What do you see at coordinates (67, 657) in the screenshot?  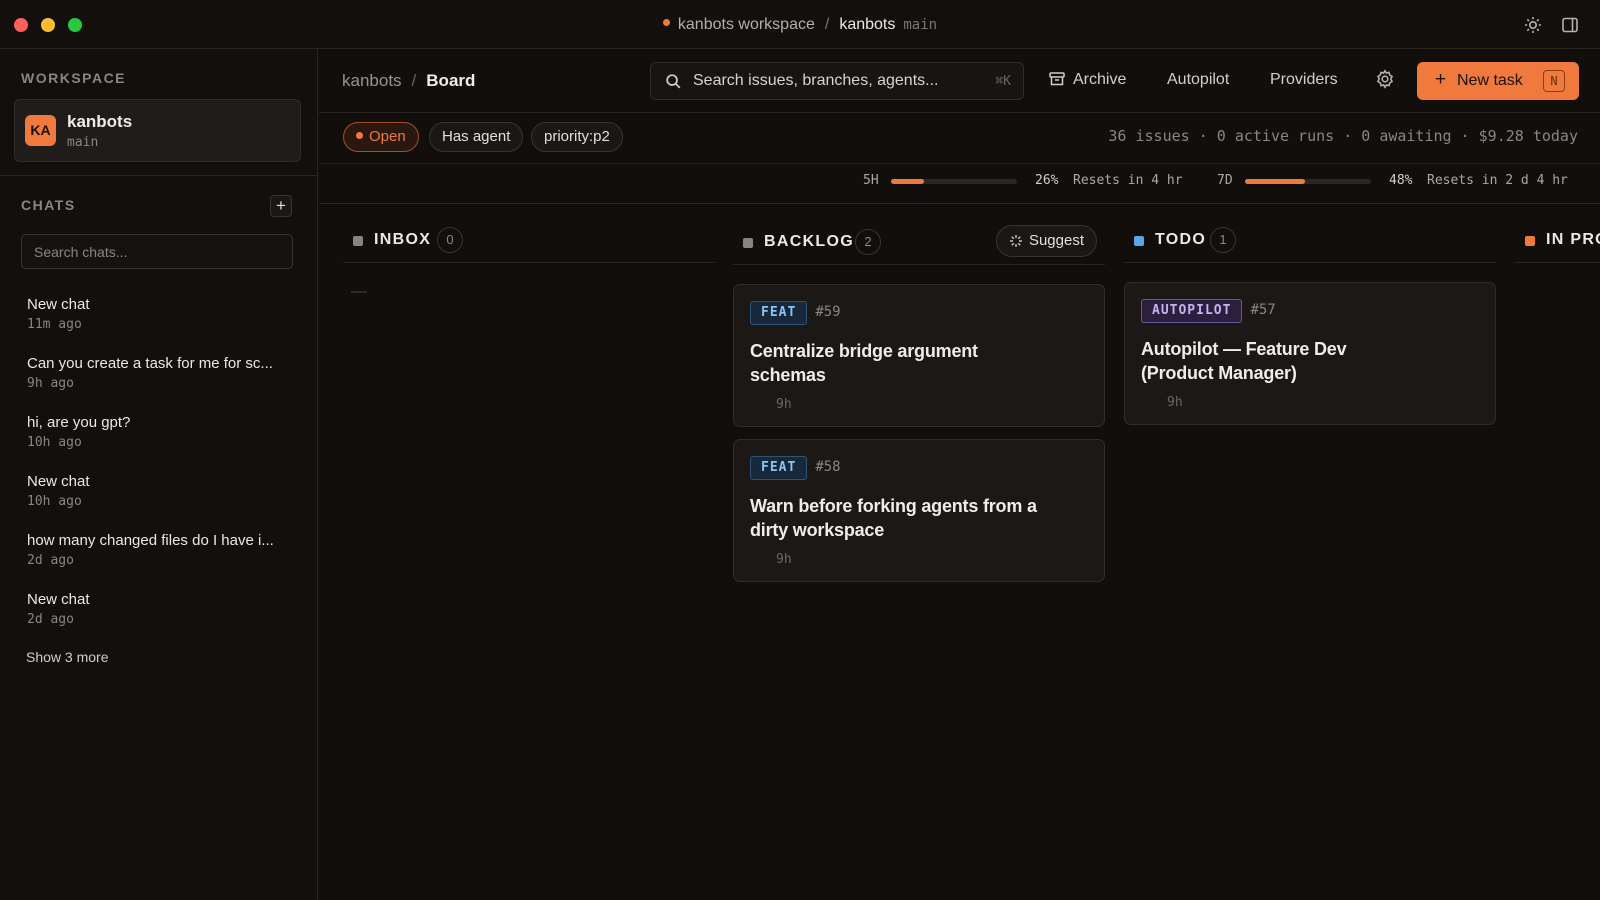 I see `show-more-chats-link: Show 3 more` at bounding box center [67, 657].